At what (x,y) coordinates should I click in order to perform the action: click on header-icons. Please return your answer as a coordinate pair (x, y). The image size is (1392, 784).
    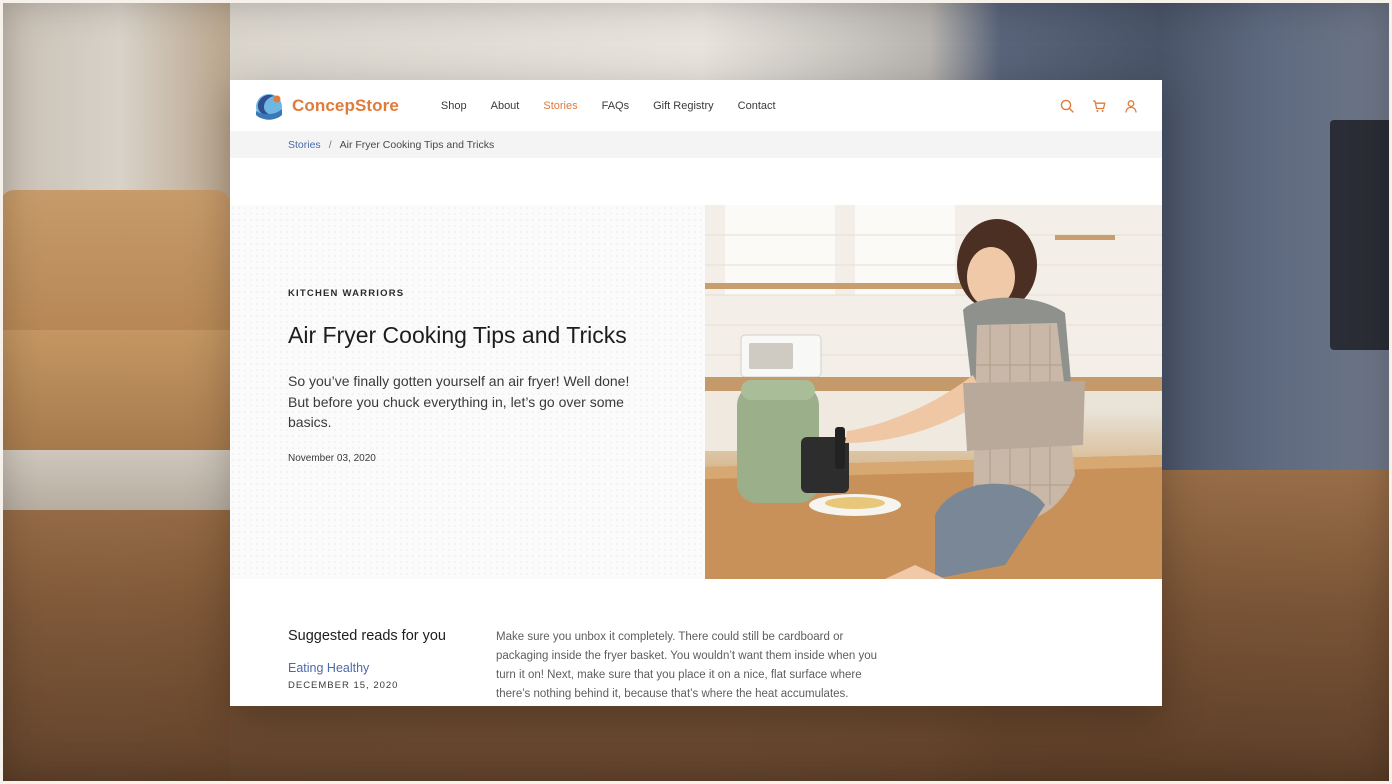
    Looking at the image, I should click on (1099, 106).